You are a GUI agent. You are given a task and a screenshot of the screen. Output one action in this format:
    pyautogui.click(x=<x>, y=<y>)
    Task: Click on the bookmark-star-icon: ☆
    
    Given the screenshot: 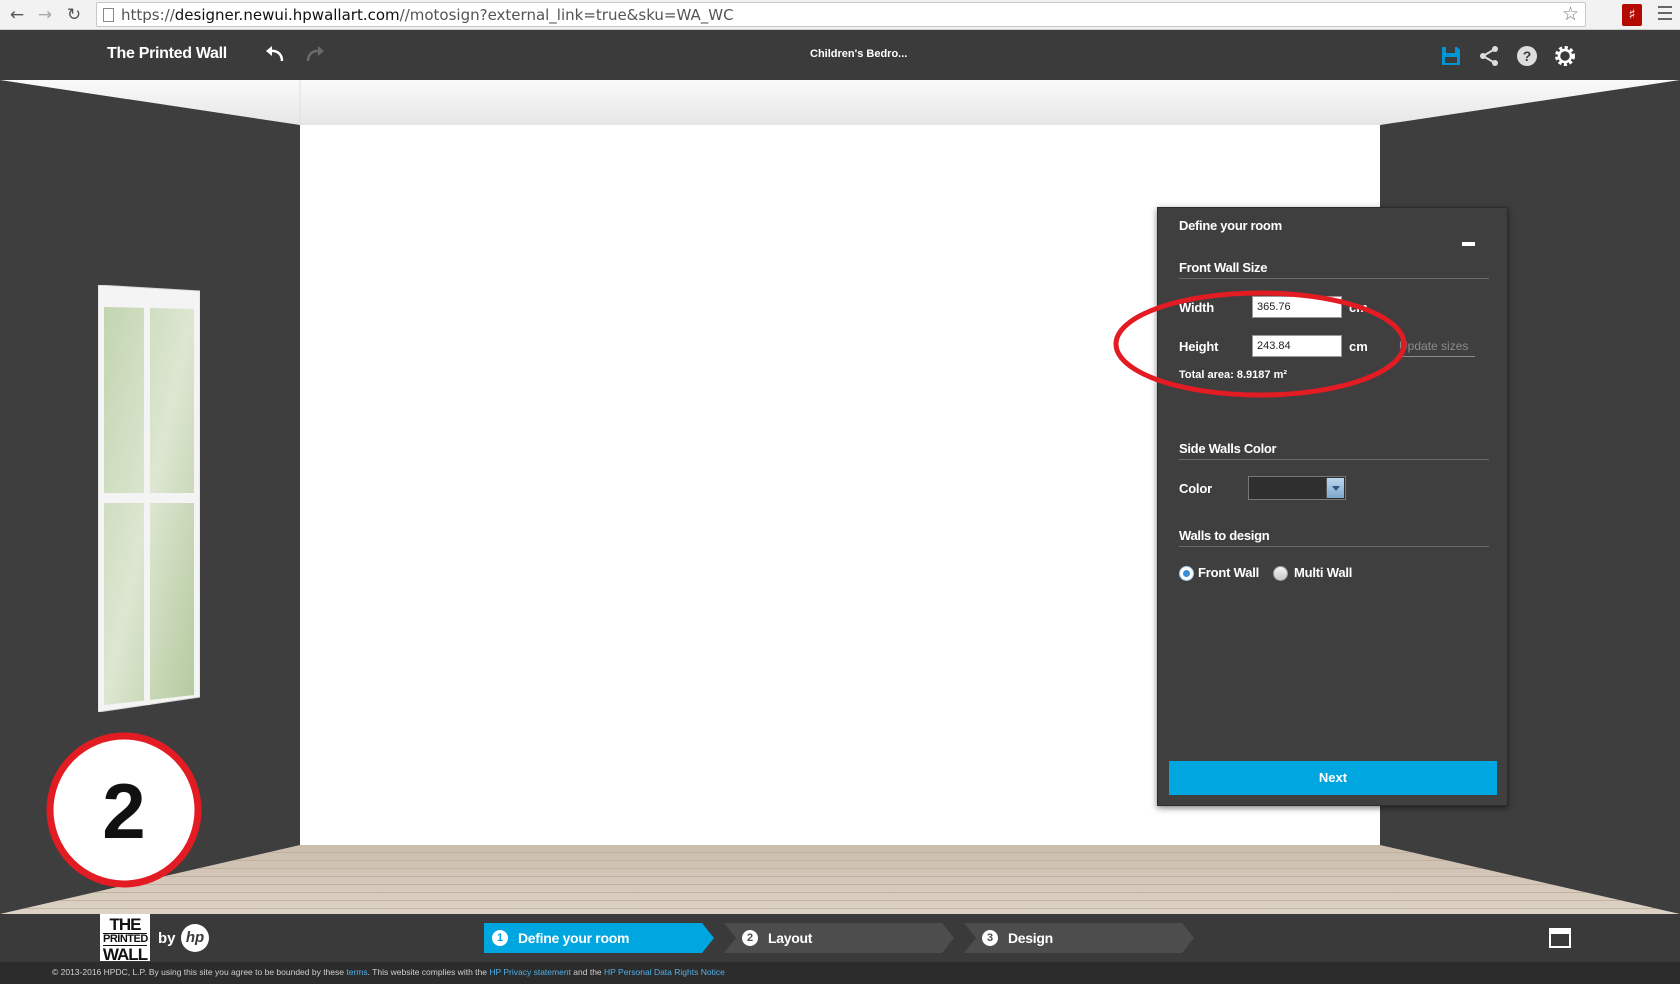 What is the action you would take?
    pyautogui.click(x=1570, y=14)
    